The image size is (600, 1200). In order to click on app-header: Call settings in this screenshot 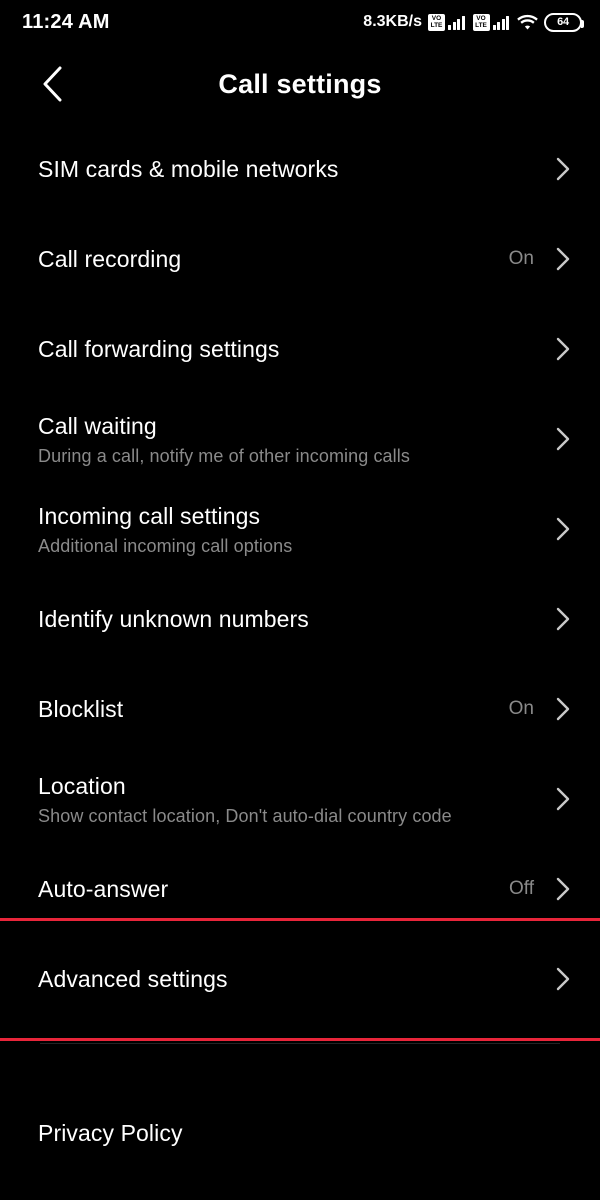, I will do `click(300, 84)`.